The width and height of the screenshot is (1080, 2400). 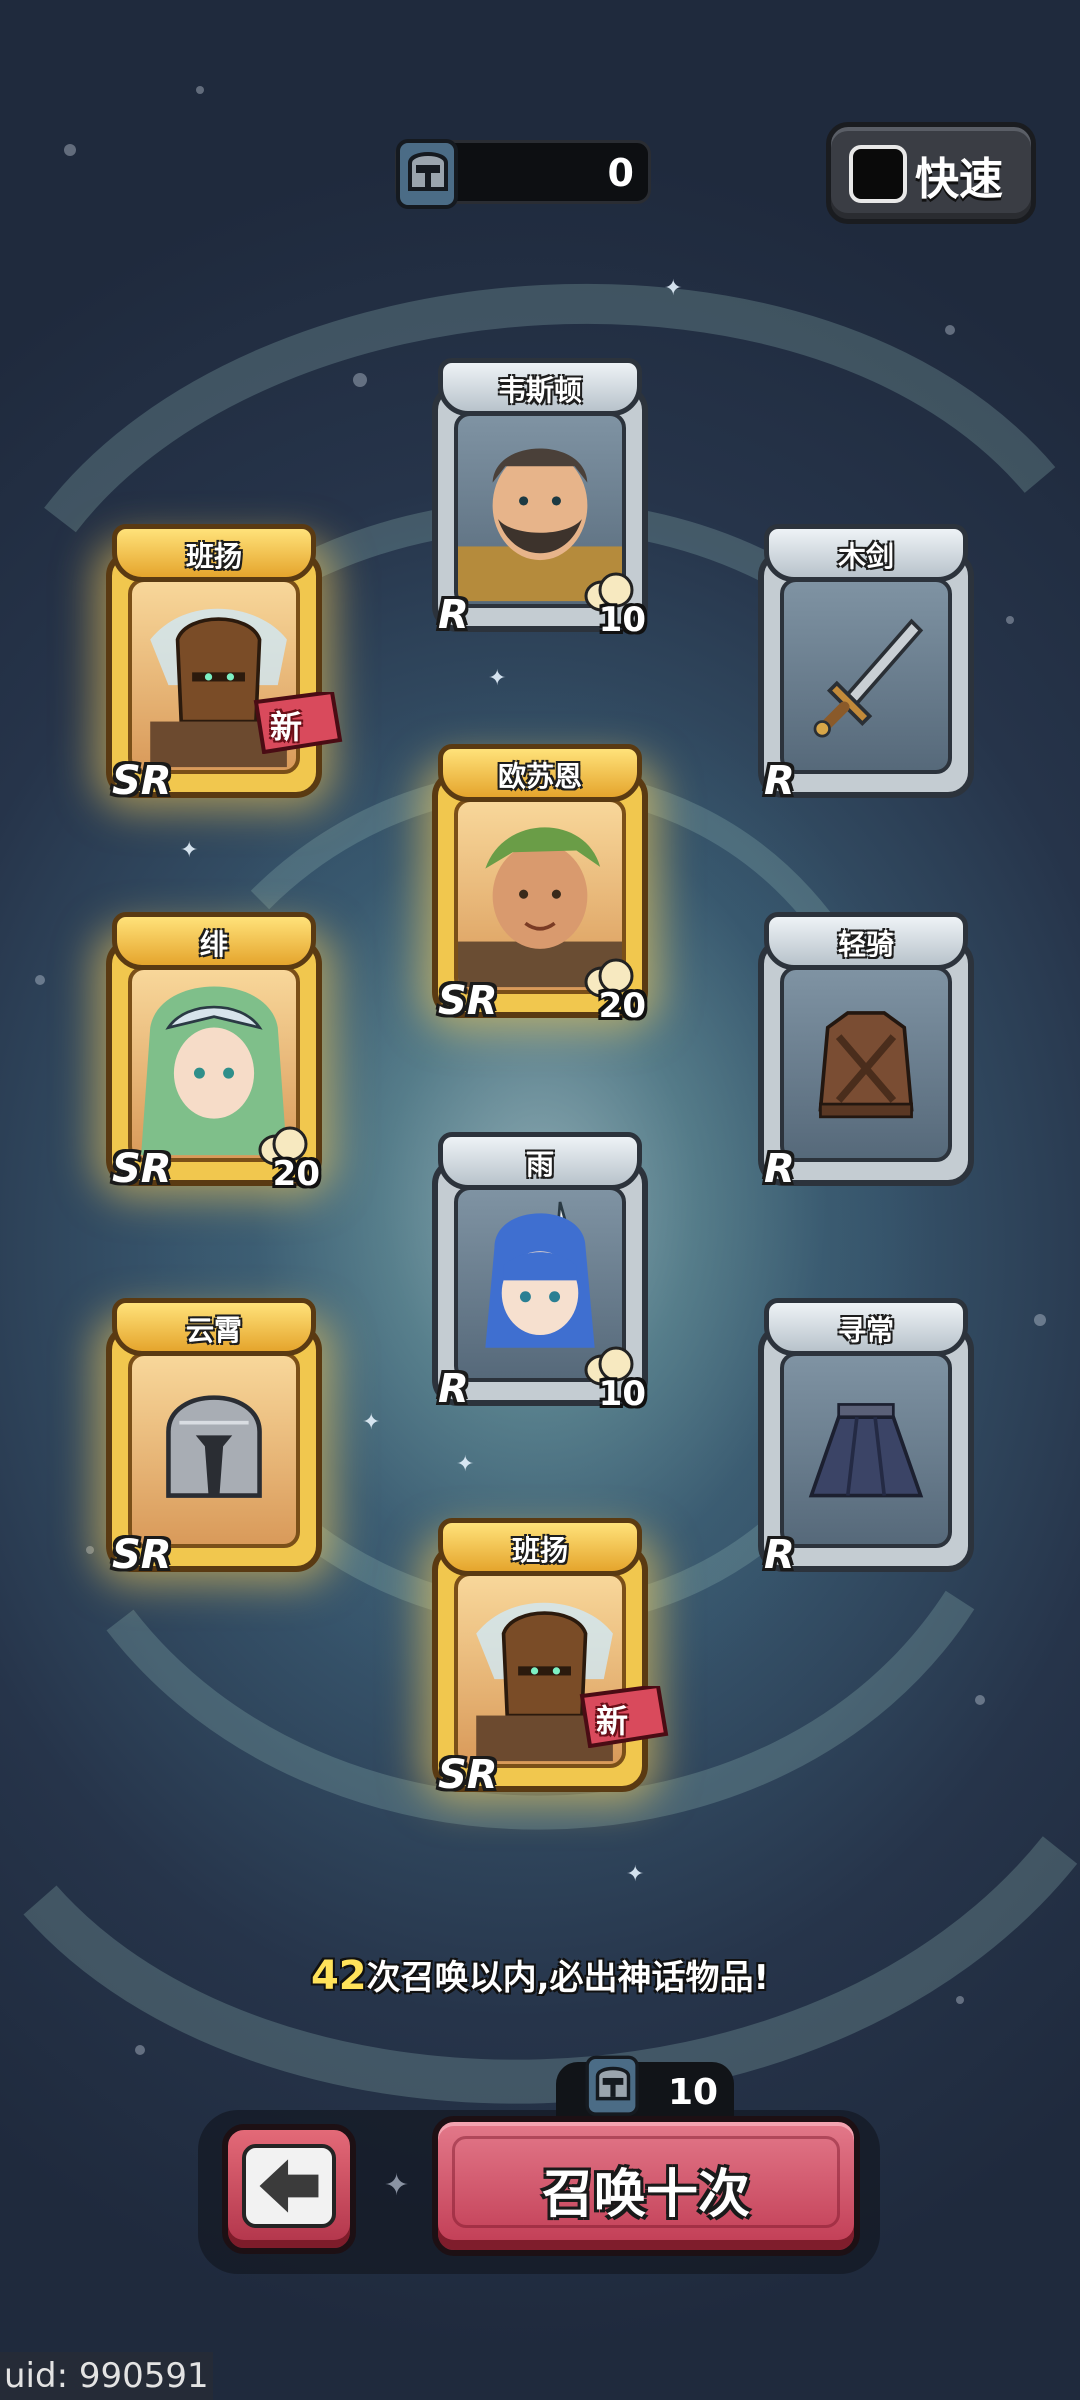 I want to click on card-name-banner: 云霄, so click(x=214, y=1327).